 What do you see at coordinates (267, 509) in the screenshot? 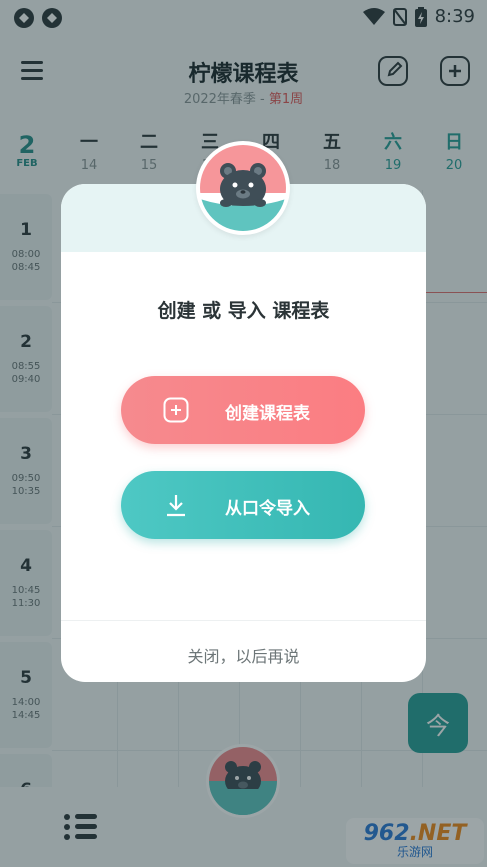
I see `import-button-label: 从口令导入` at bounding box center [267, 509].